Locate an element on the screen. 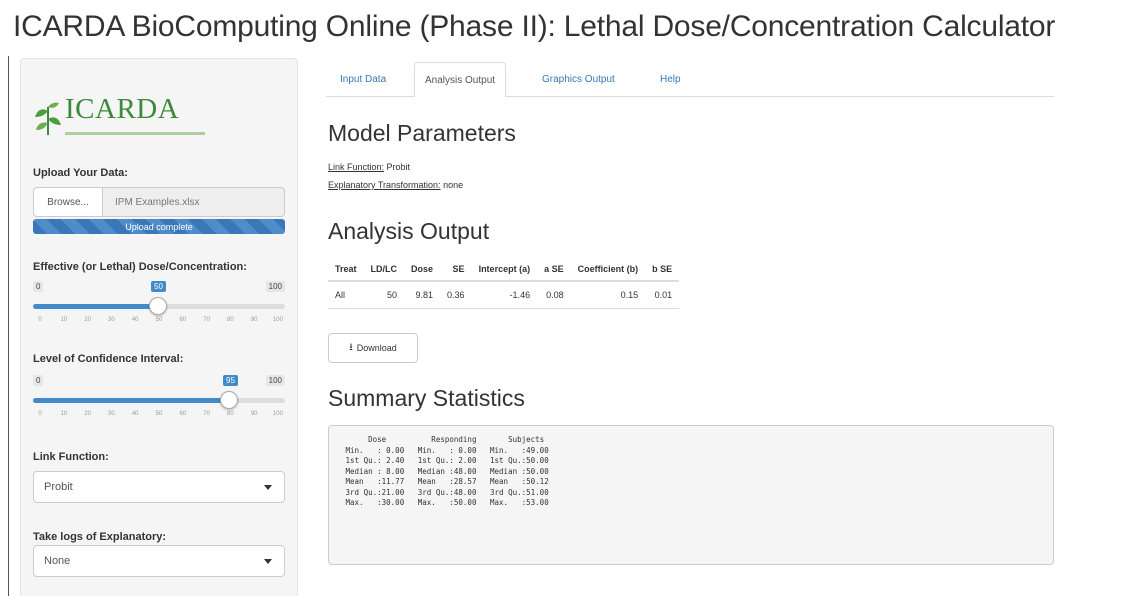  logo-tagline is located at coordinates (135, 134).